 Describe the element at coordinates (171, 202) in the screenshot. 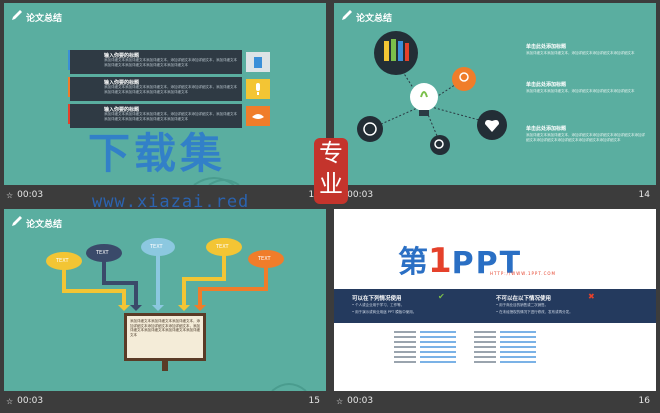

I see `watermark-url: www.xiazai.red` at that location.